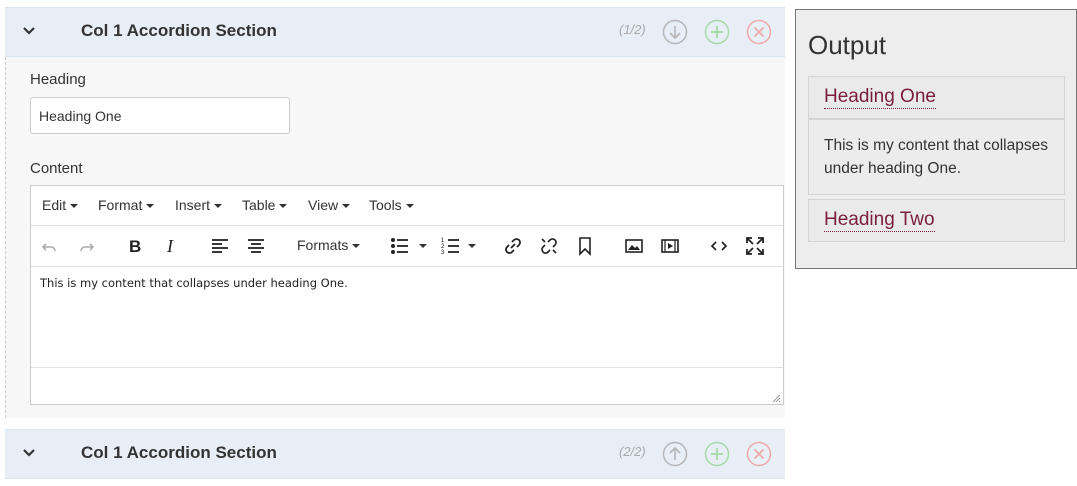 This screenshot has width=1077, height=486. What do you see at coordinates (395, 32) in the screenshot?
I see `section-header-1: Col 1 Accordion Section (1/2)` at bounding box center [395, 32].